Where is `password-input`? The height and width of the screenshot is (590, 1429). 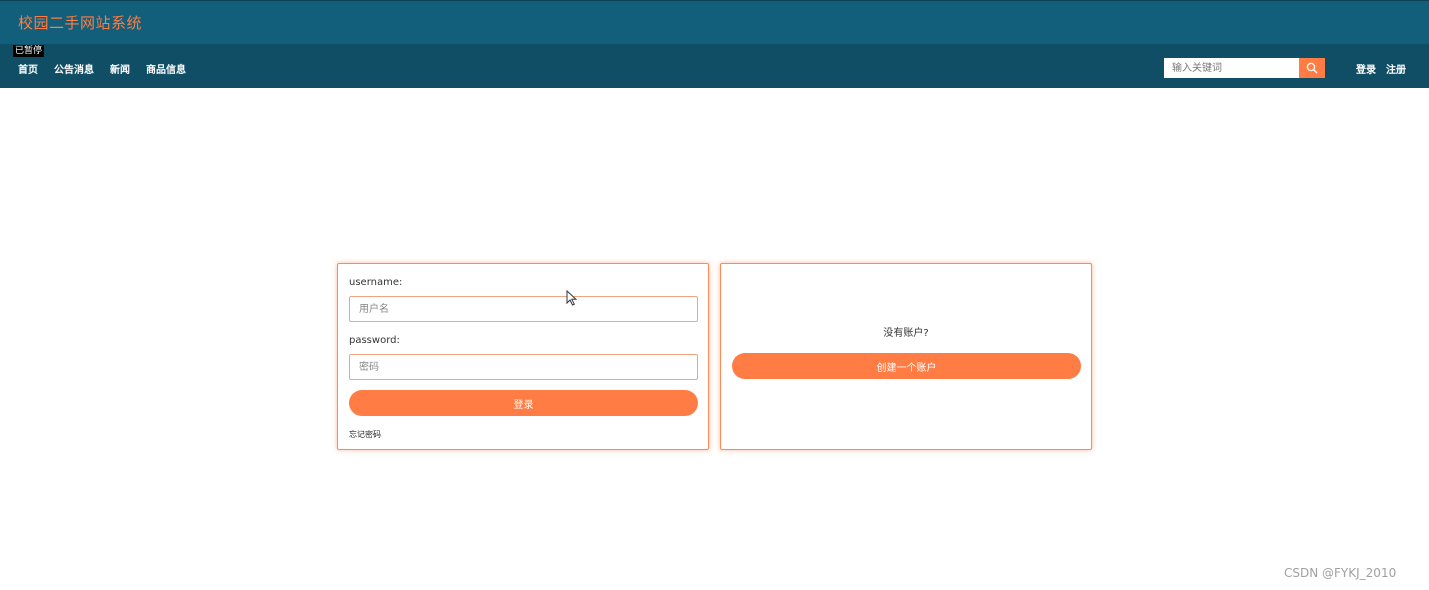
password-input is located at coordinates (523, 367).